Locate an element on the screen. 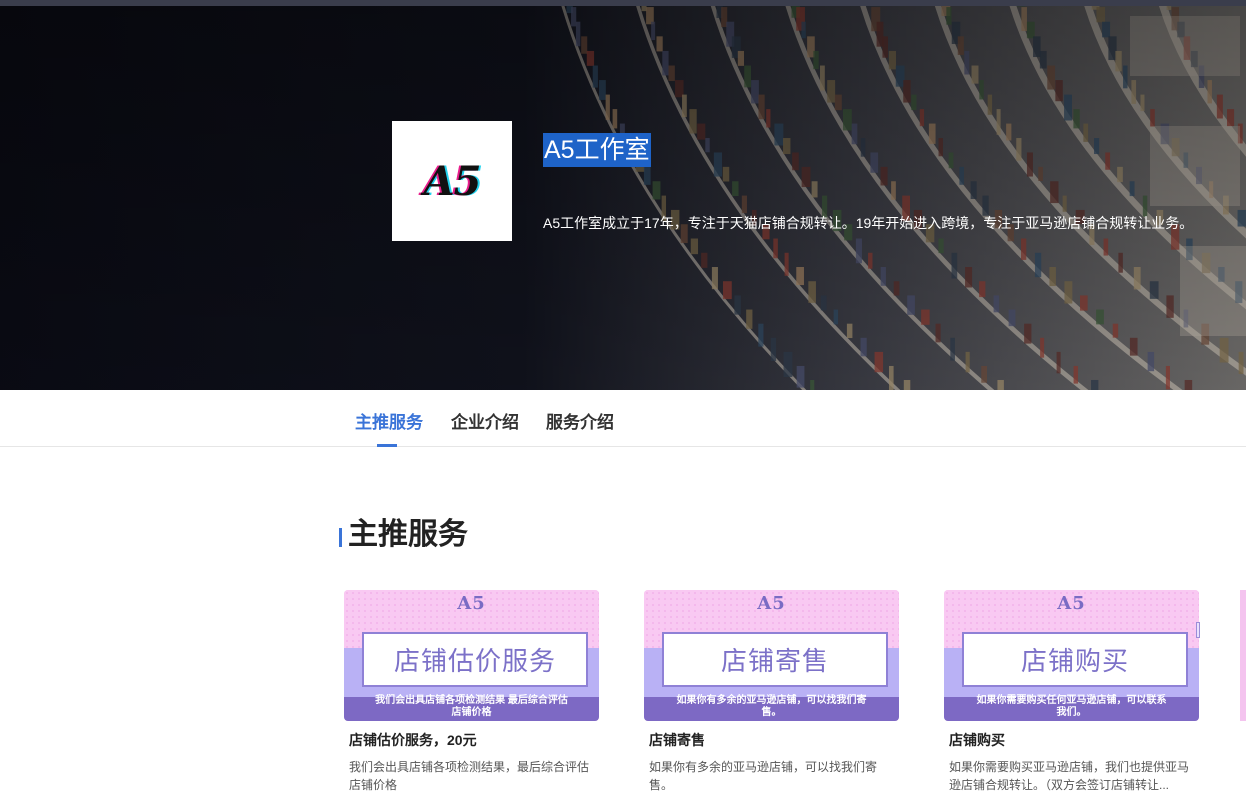  tab-featured-services: 主推服务 is located at coordinates (389, 420).